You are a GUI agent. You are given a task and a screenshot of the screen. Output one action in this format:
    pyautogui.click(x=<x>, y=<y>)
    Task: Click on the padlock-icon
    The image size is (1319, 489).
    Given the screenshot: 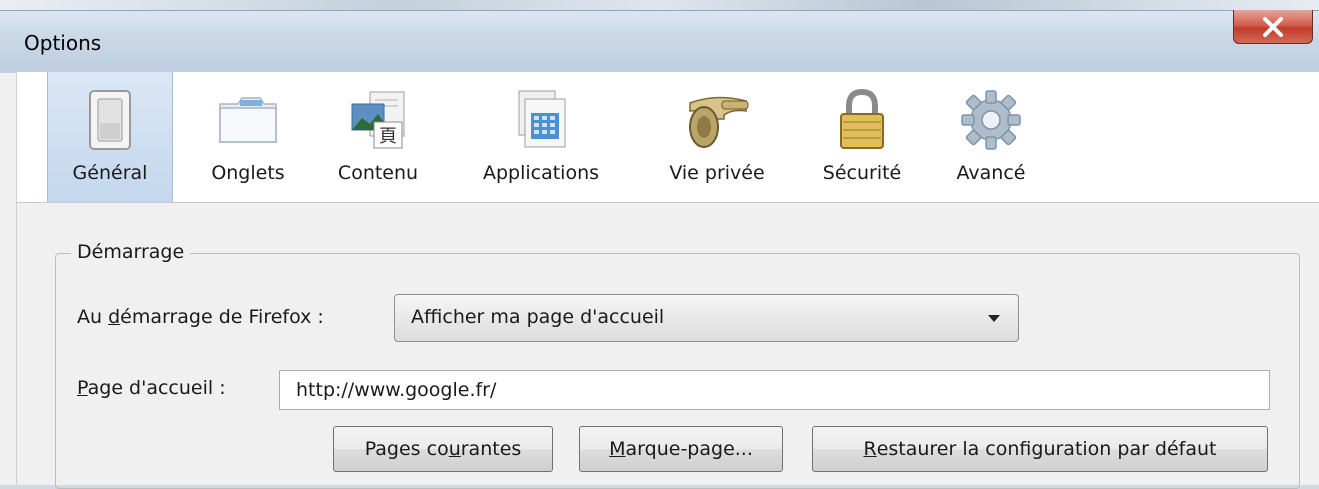 What is the action you would take?
    pyautogui.click(x=862, y=120)
    